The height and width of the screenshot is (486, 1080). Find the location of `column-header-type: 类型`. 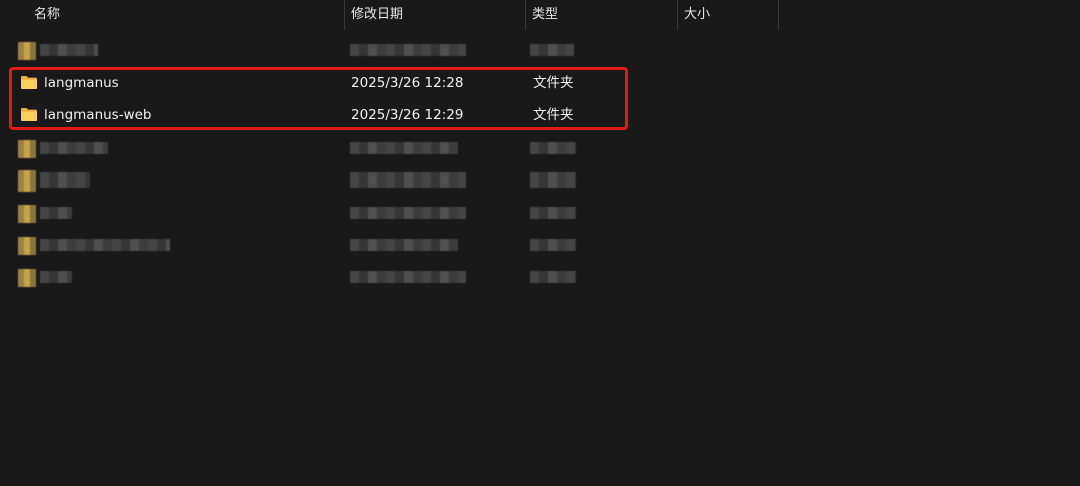

column-header-type: 类型 is located at coordinates (601, 15).